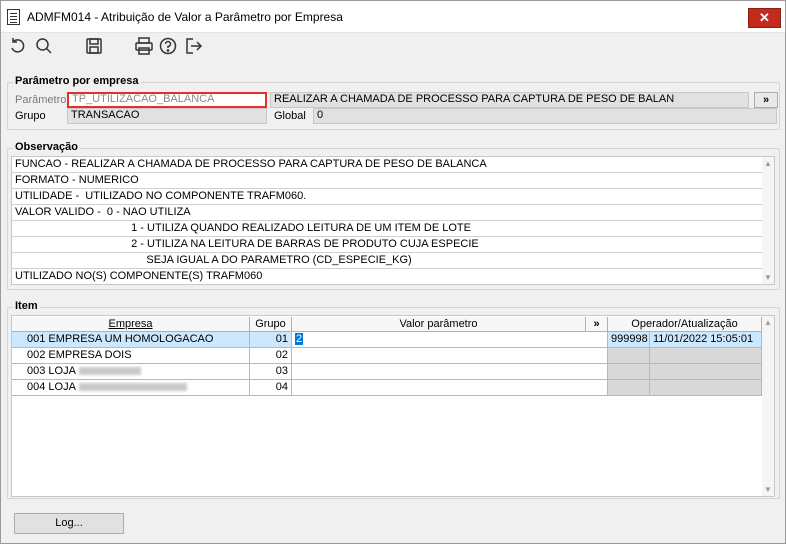  I want to click on column-header-empresa: Empresa, so click(131, 324).